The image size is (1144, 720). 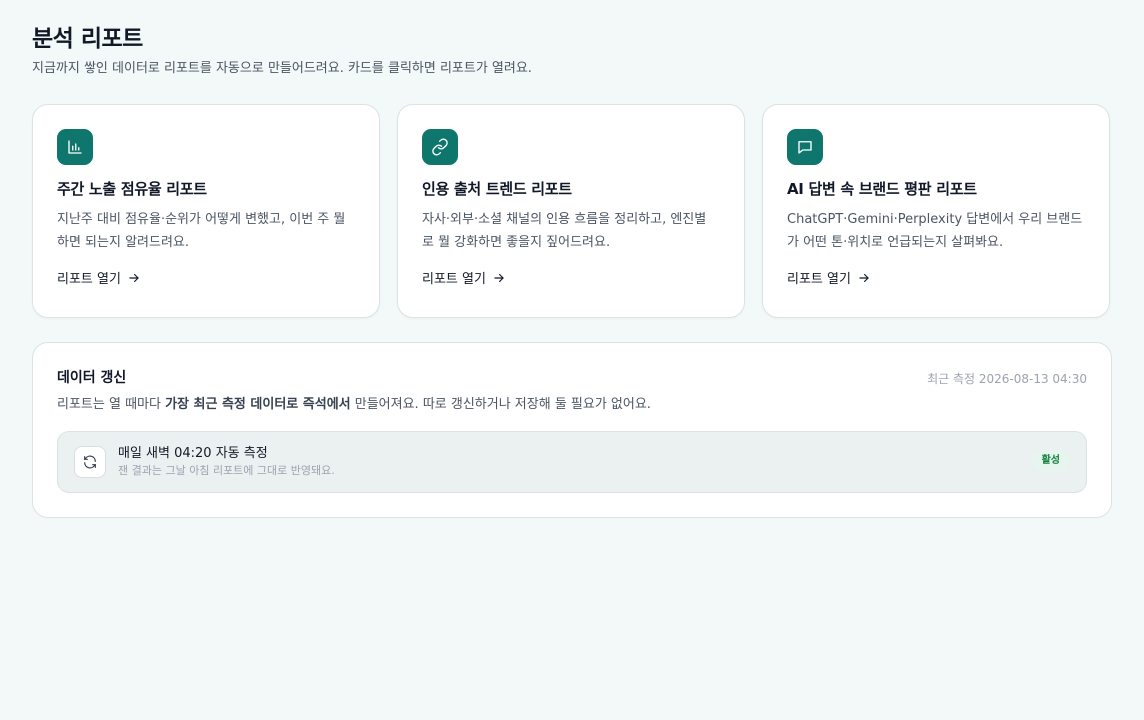 What do you see at coordinates (882, 189) in the screenshot?
I see `card-title: AI 답변 속 브랜드 평판 리포트` at bounding box center [882, 189].